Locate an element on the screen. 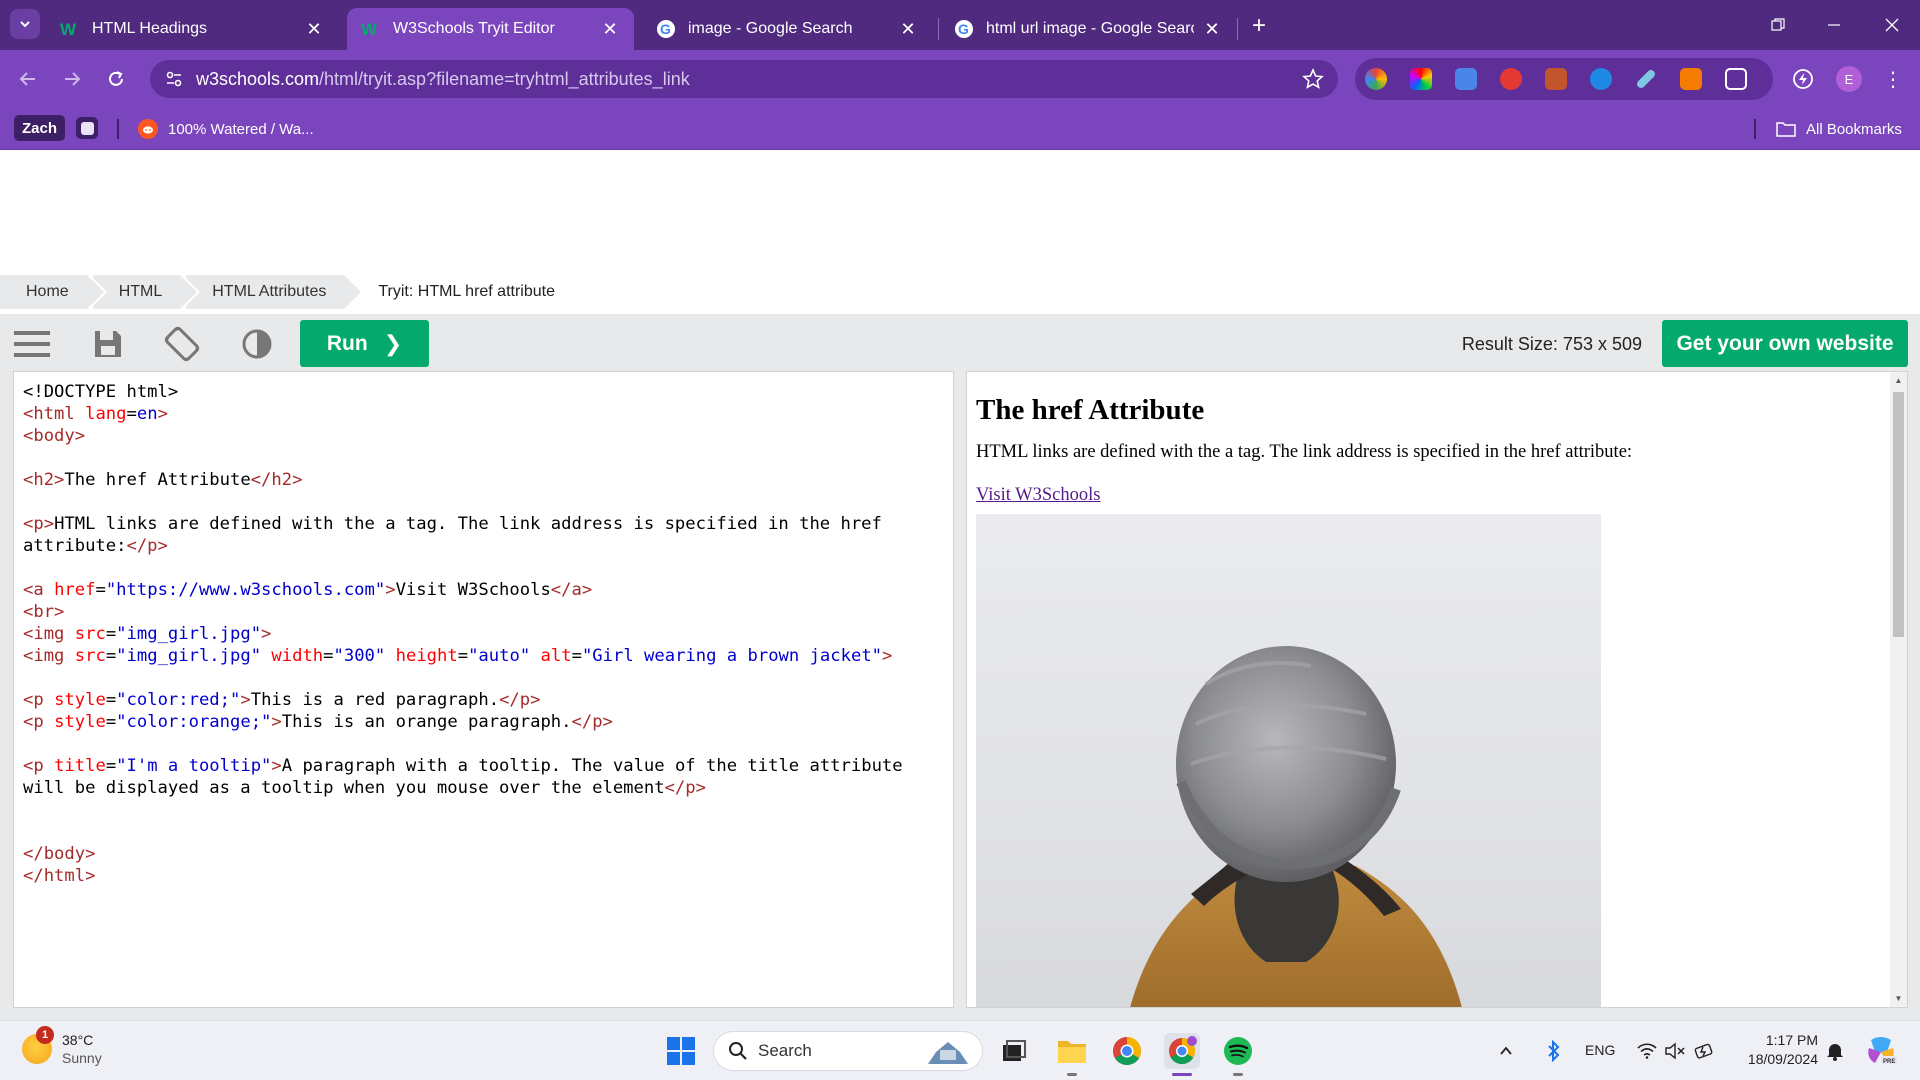  pen-extension-icon is located at coordinates (1646, 79).